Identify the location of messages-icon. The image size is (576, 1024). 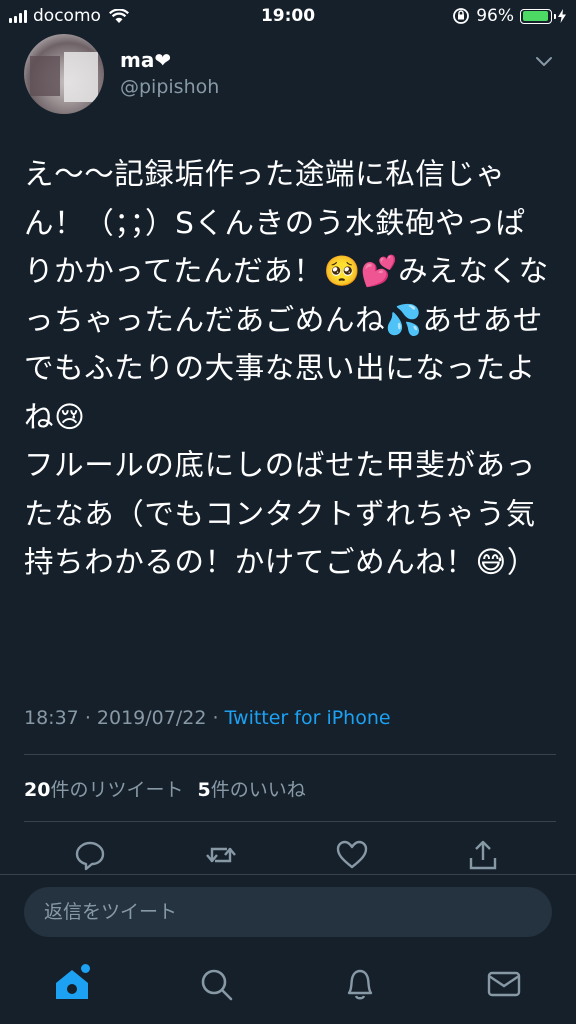
(504, 984).